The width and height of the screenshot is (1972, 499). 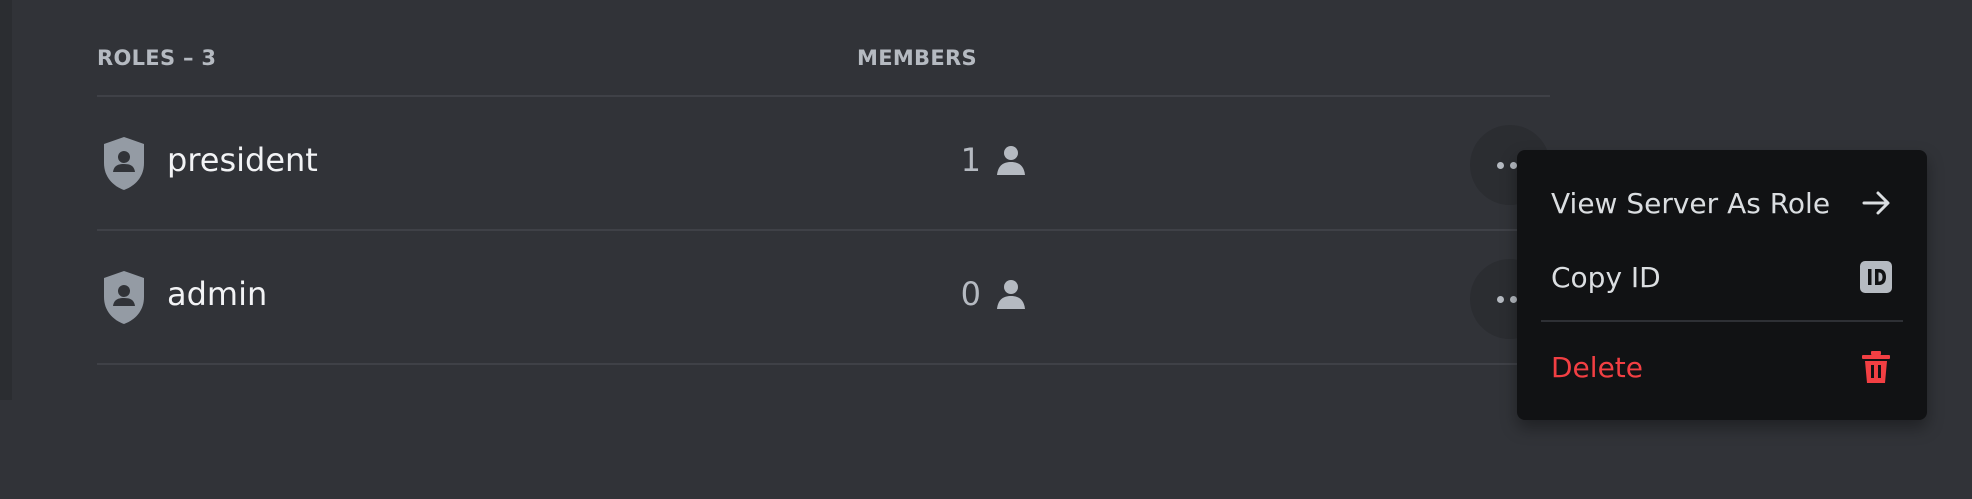 What do you see at coordinates (970, 160) in the screenshot?
I see `member-count-value: 1` at bounding box center [970, 160].